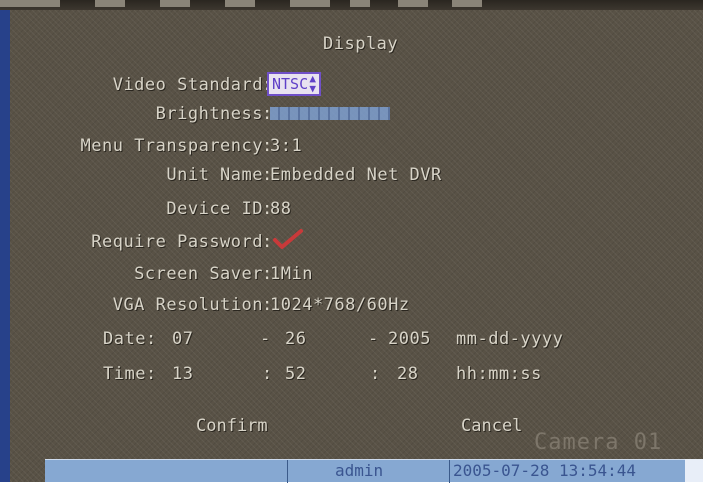 This screenshot has height=483, width=703. What do you see at coordinates (510, 339) in the screenshot?
I see `date-format-label: mm-dd-yyyy` at bounding box center [510, 339].